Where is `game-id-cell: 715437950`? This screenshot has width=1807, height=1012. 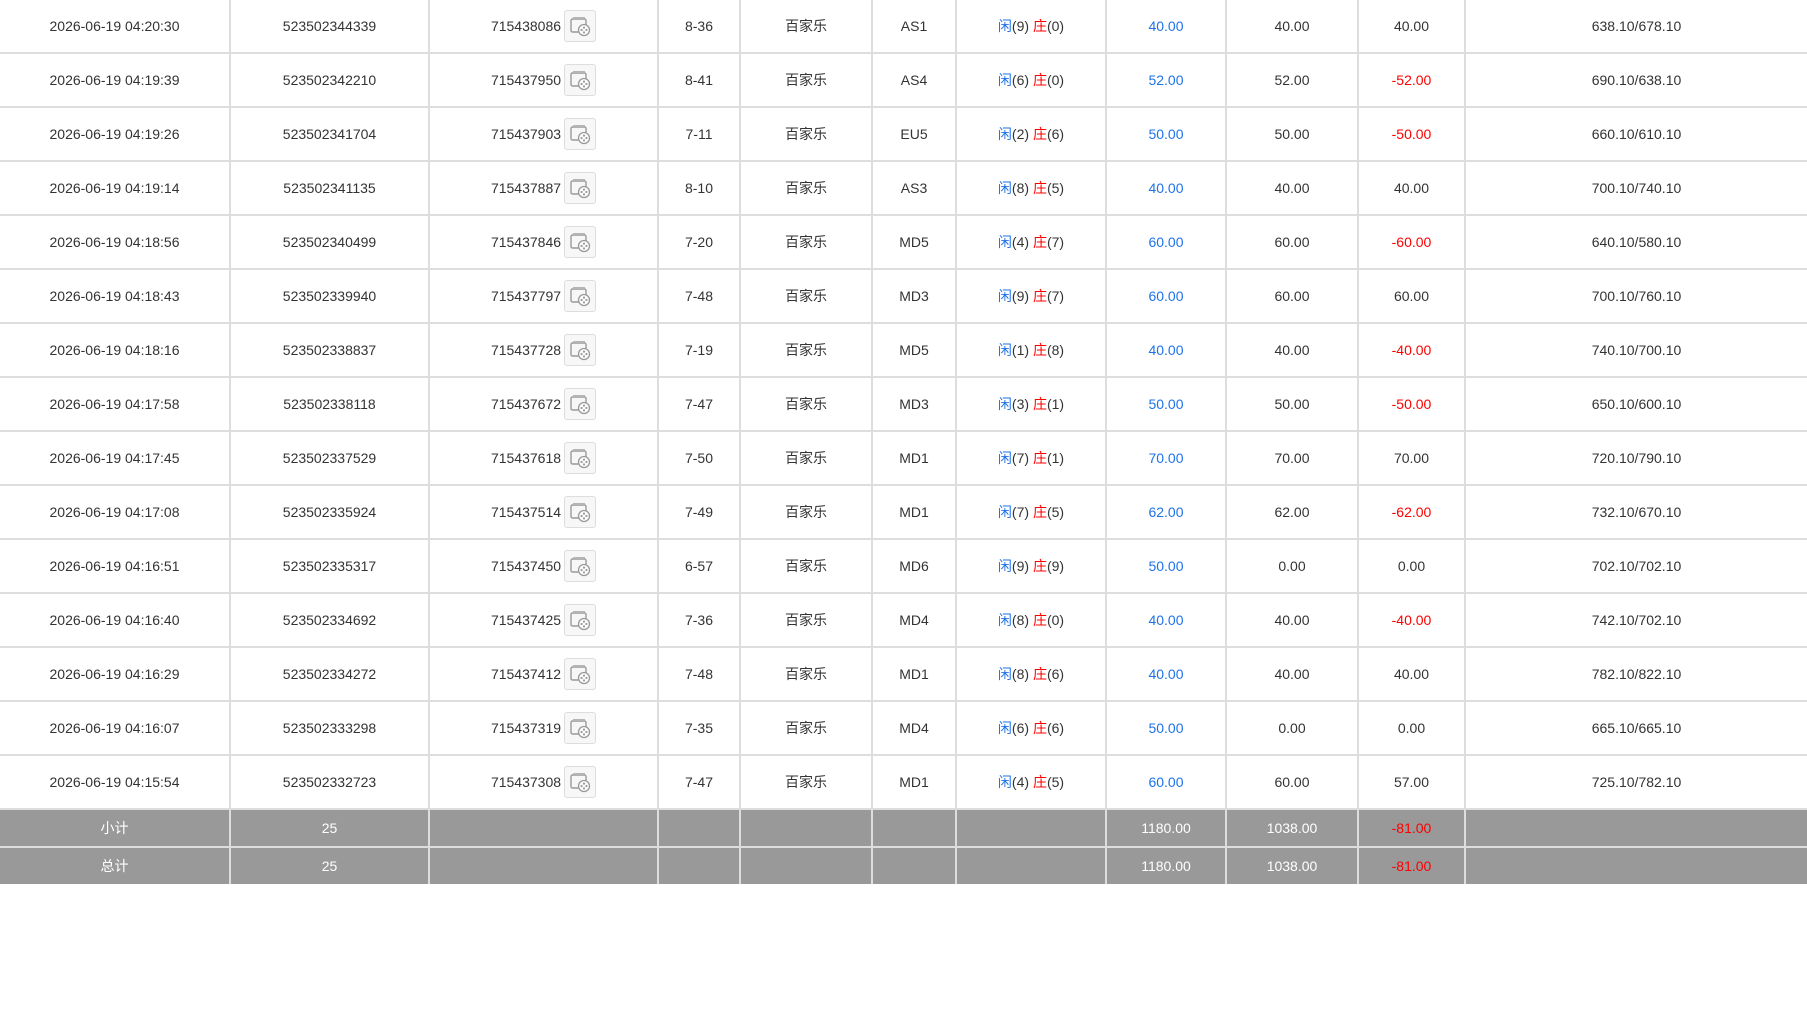
game-id-cell: 715437950 is located at coordinates (543, 80).